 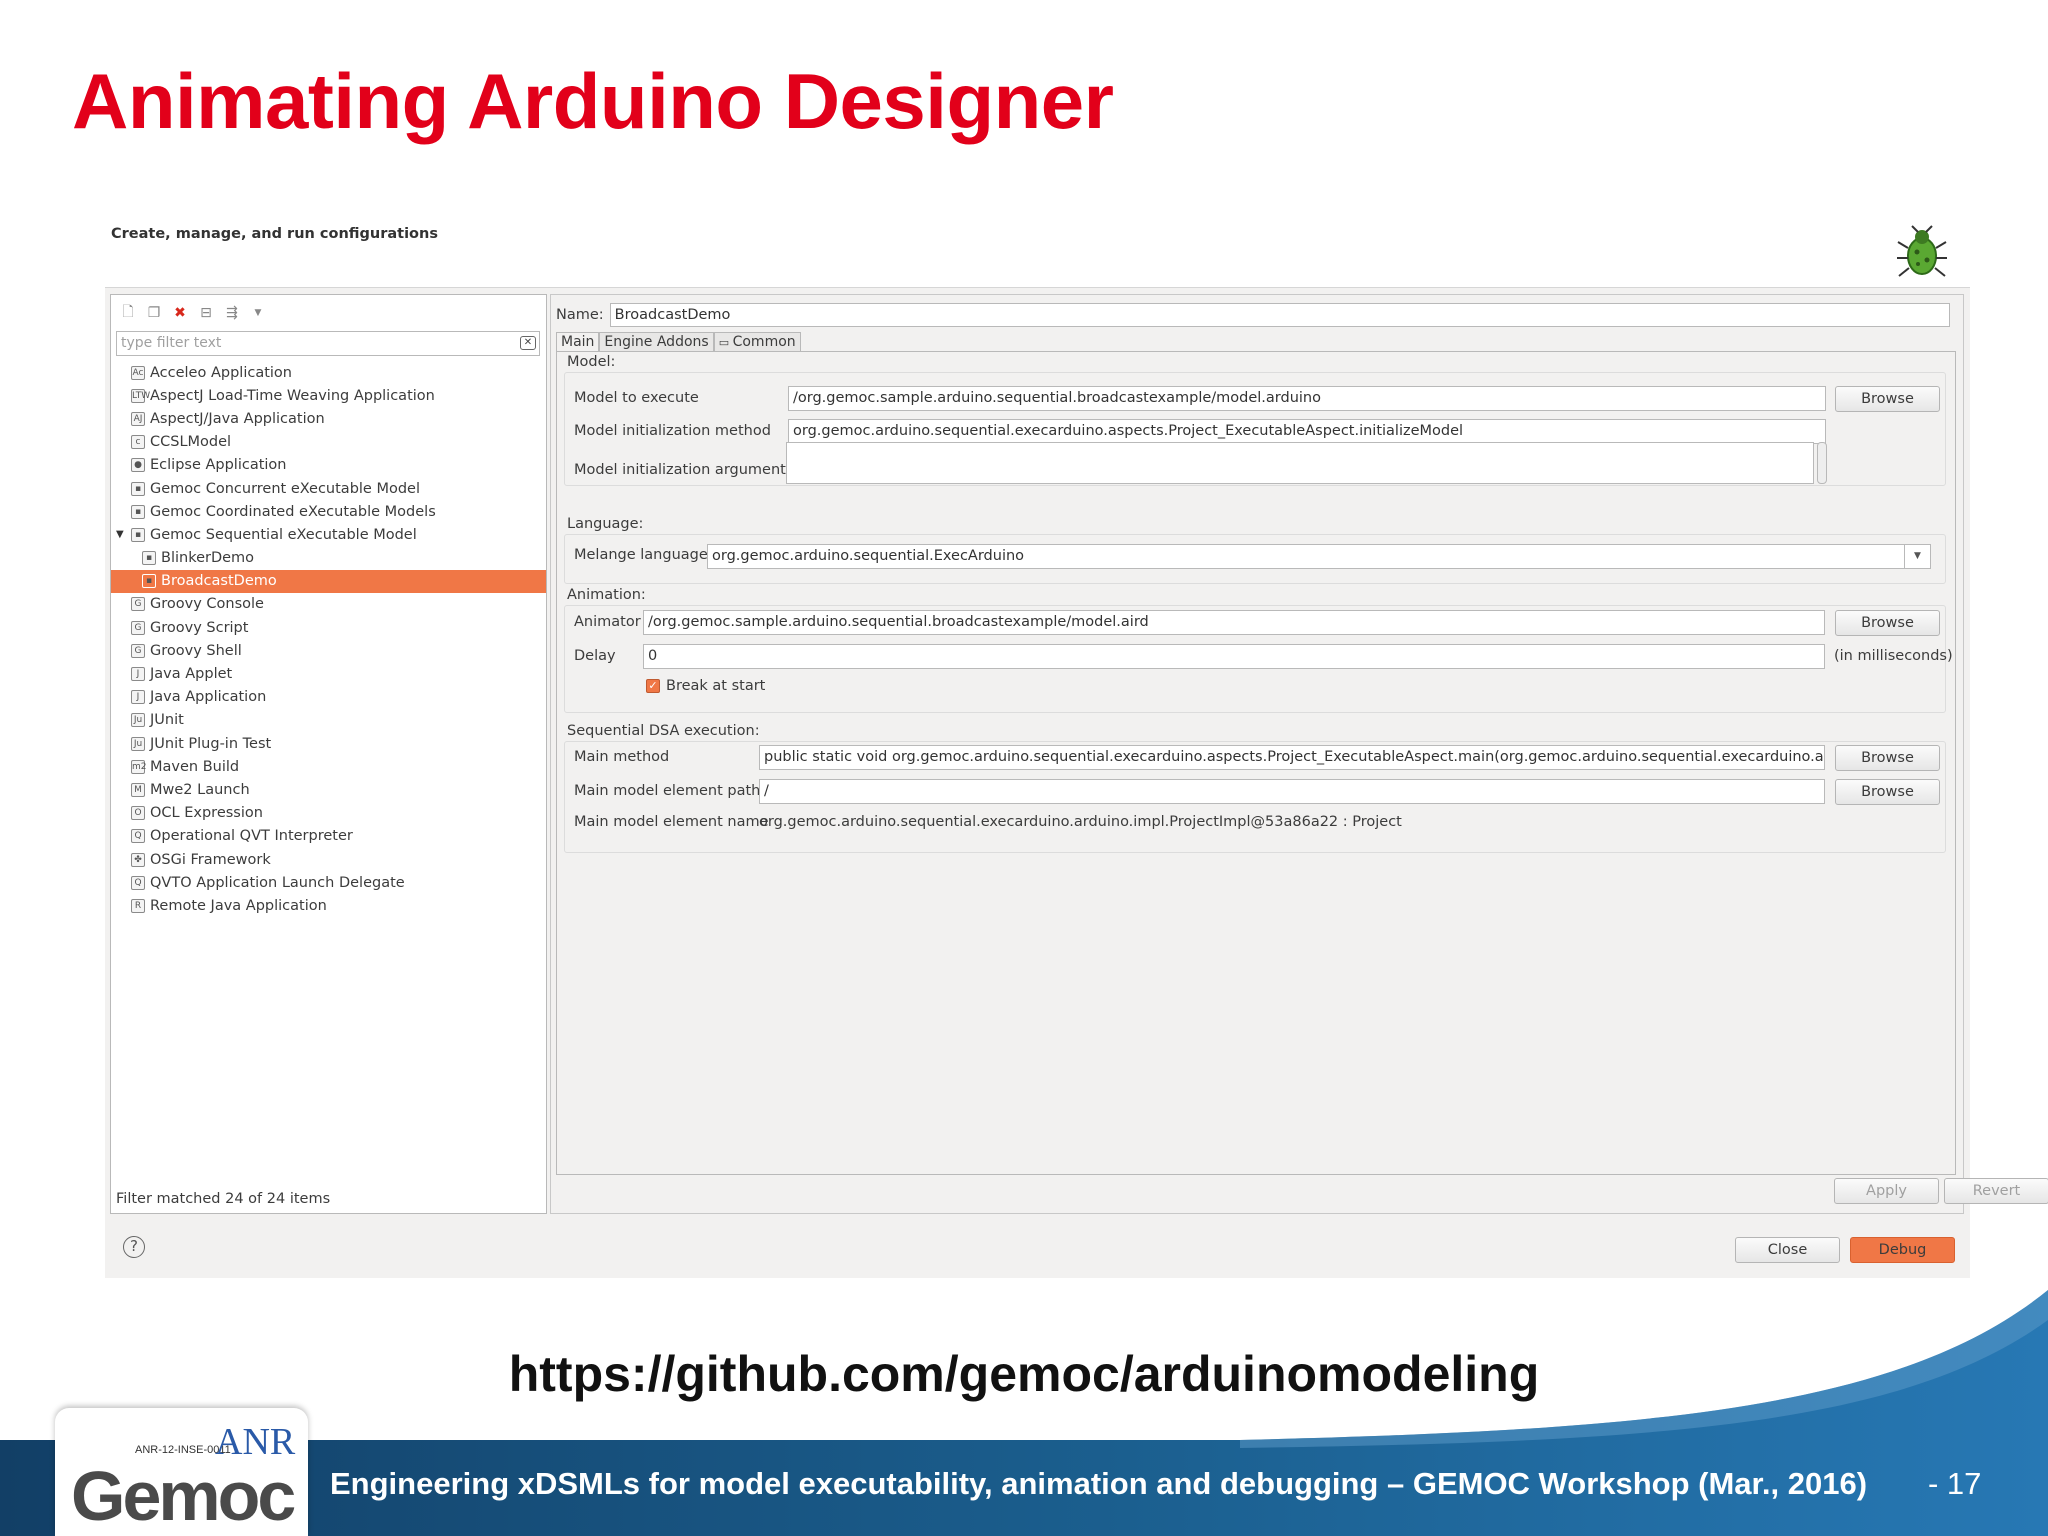 What do you see at coordinates (868, 556) in the screenshot?
I see `melange-languages-value: org.gemoc.arduino.sequential.ExecArduino` at bounding box center [868, 556].